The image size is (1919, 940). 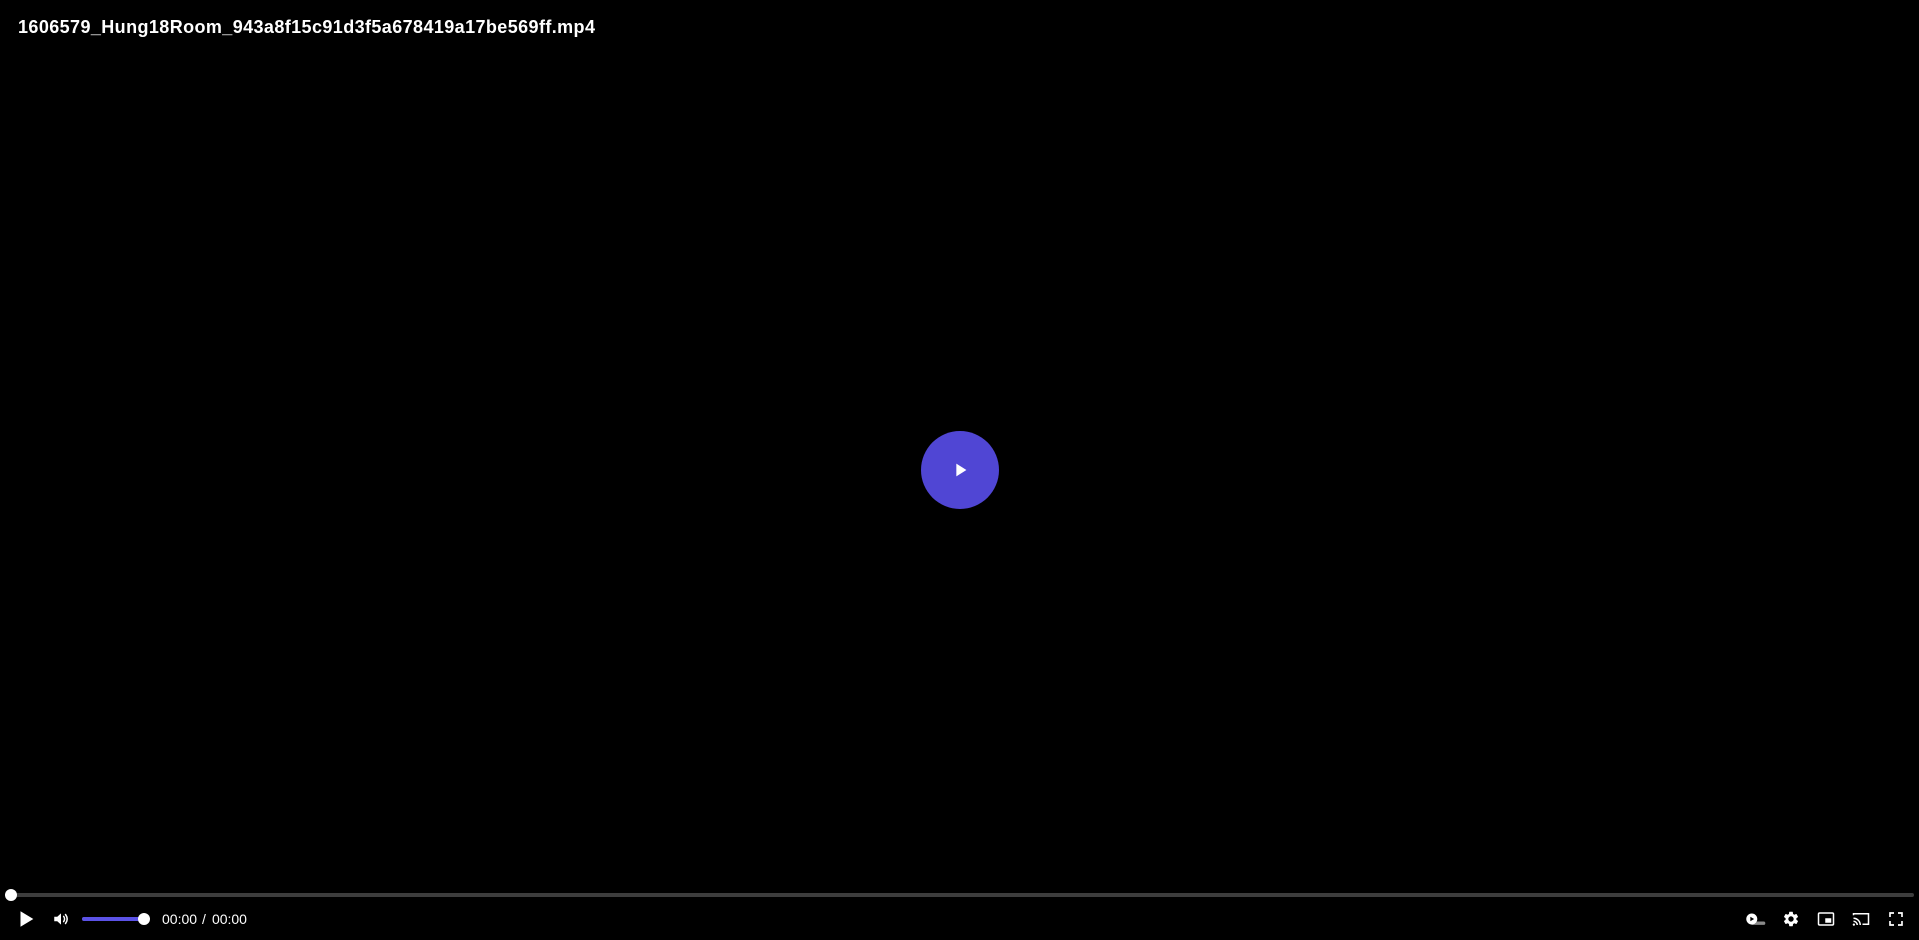 I want to click on settings-button, so click(x=1791, y=919).